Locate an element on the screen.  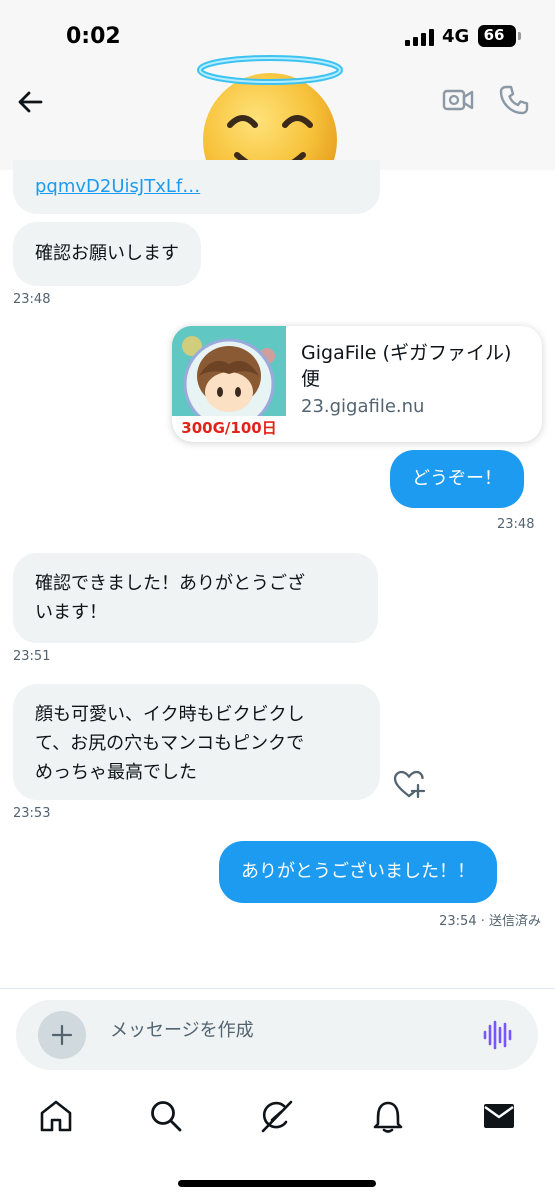
message-text-line: 顔も可愛い、イク時もビクビクし is located at coordinates (170, 714).